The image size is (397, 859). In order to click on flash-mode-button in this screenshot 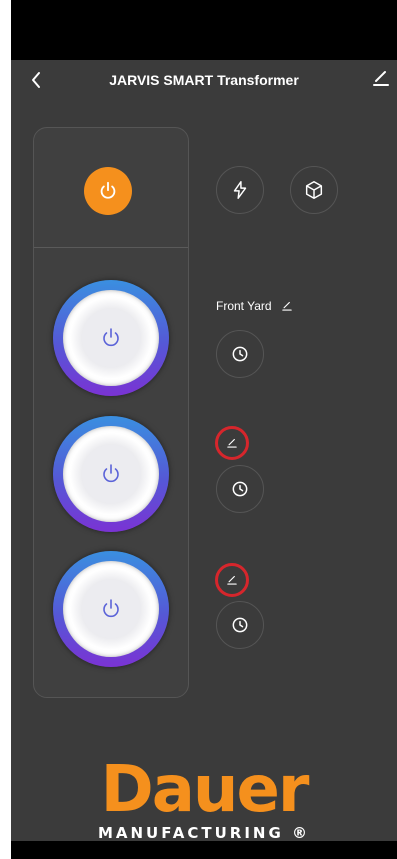, I will do `click(240, 190)`.